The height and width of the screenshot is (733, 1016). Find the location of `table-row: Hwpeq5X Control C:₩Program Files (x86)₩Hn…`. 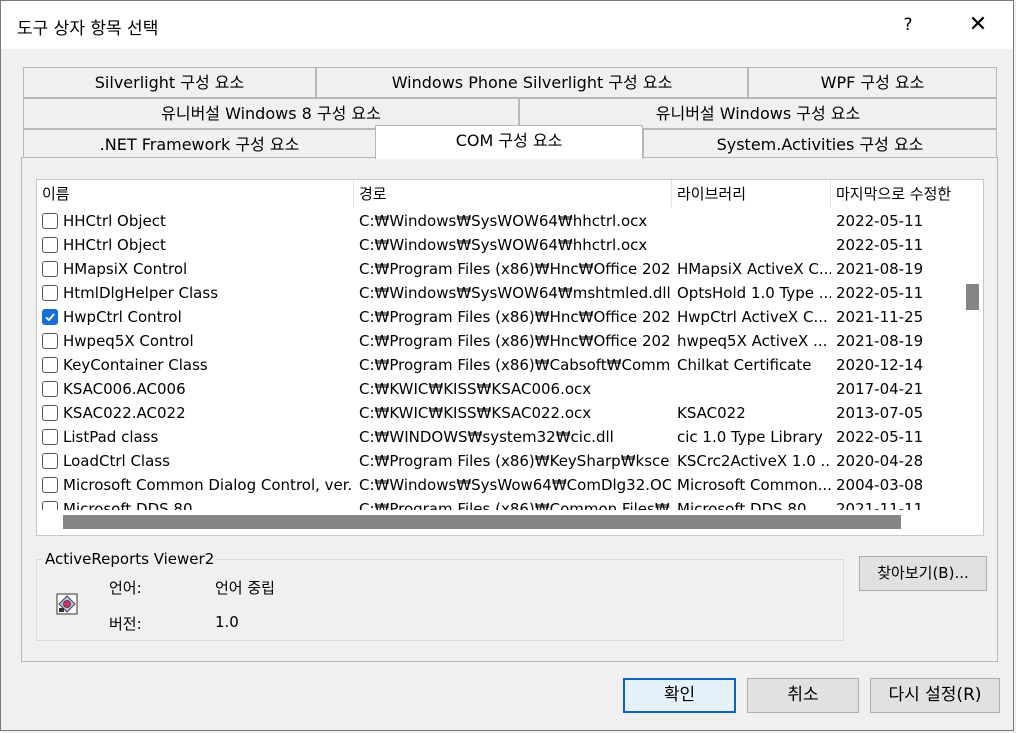

table-row: Hwpeq5X Control C:₩Program Files (x86)₩Hn… is located at coordinates (499, 341).